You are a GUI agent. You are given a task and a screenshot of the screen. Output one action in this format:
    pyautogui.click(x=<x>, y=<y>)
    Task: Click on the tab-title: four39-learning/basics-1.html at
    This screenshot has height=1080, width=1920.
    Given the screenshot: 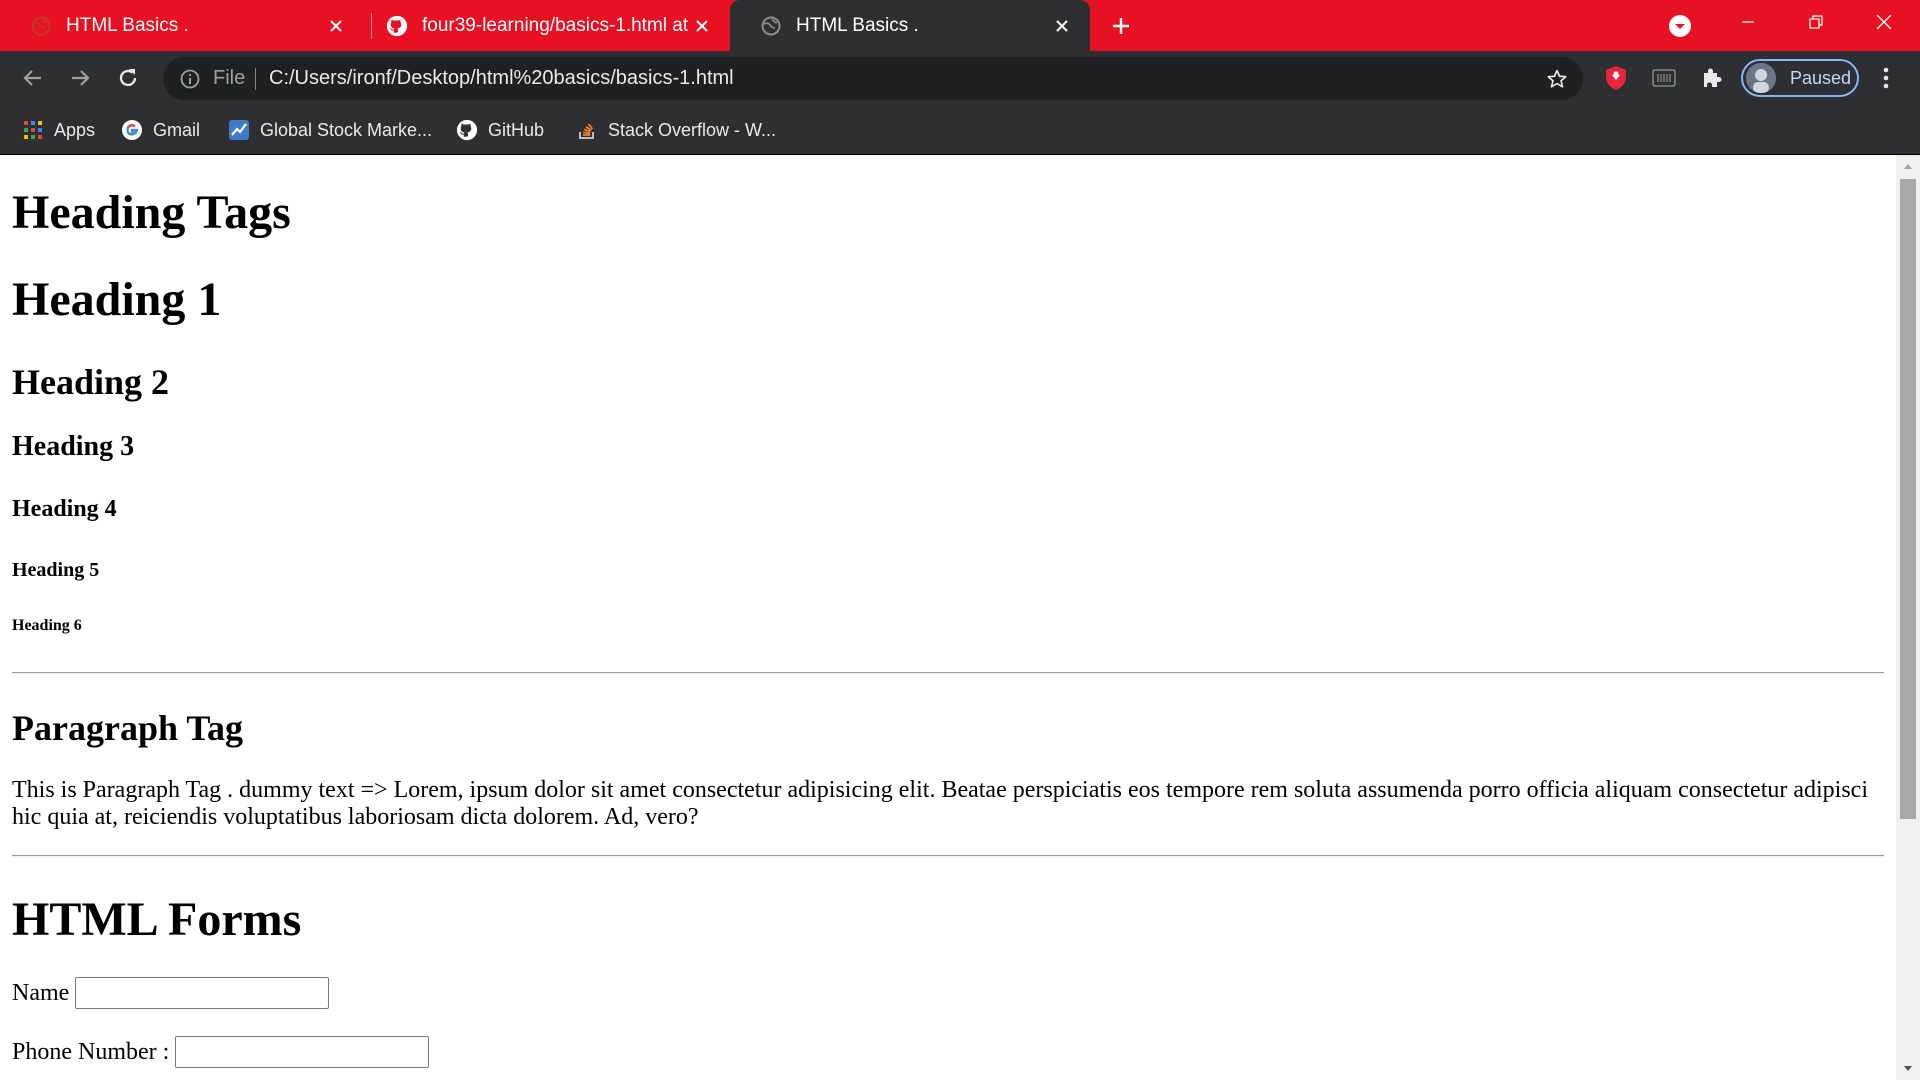 What is the action you would take?
    pyautogui.click(x=555, y=25)
    